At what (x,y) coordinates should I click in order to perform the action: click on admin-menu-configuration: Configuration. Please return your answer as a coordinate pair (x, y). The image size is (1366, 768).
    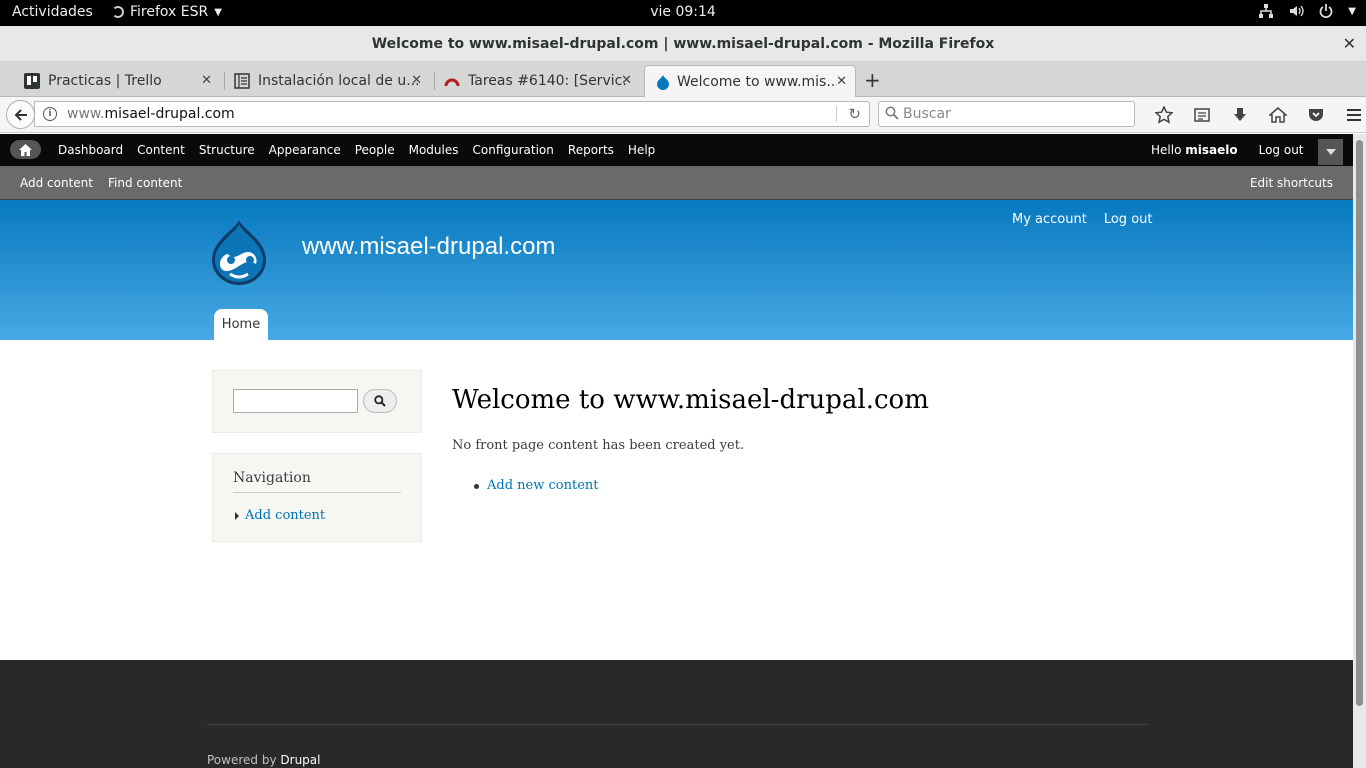
    Looking at the image, I should click on (513, 150).